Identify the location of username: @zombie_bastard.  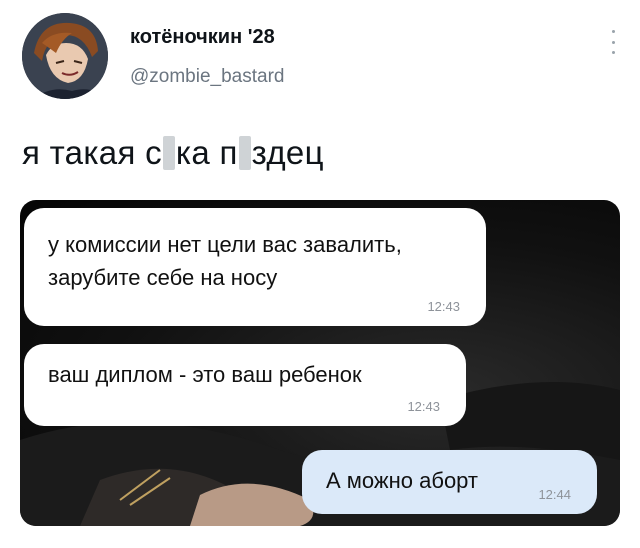
(207, 77).